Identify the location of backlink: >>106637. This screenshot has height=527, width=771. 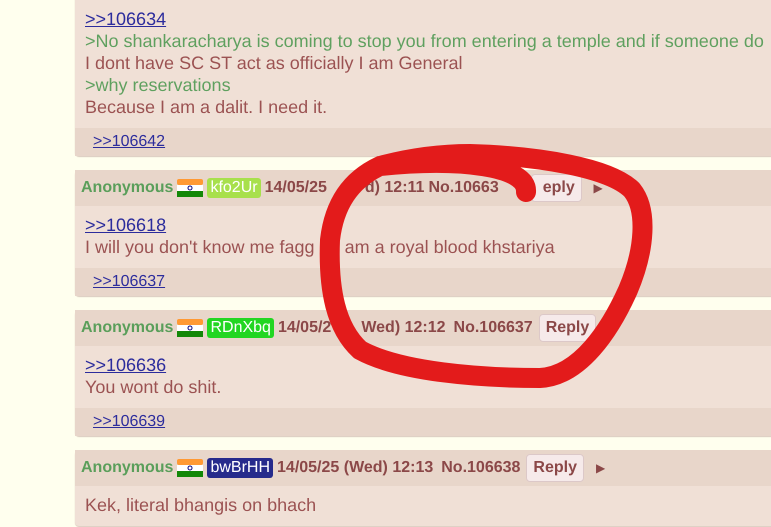
(129, 282).